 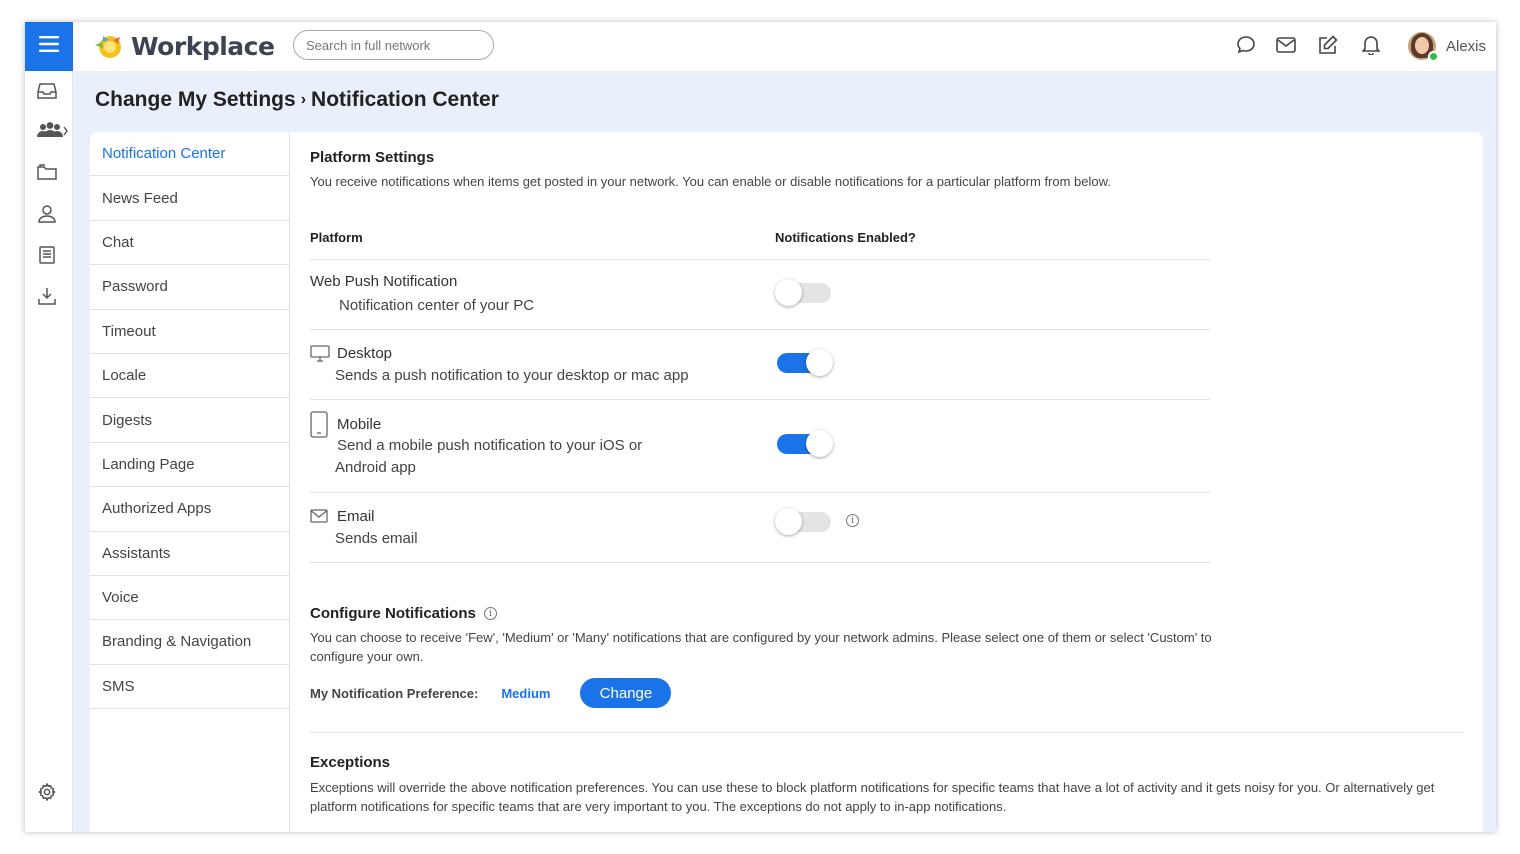 What do you see at coordinates (189, 198) in the screenshot?
I see `menu-item-news-feed: News Feed` at bounding box center [189, 198].